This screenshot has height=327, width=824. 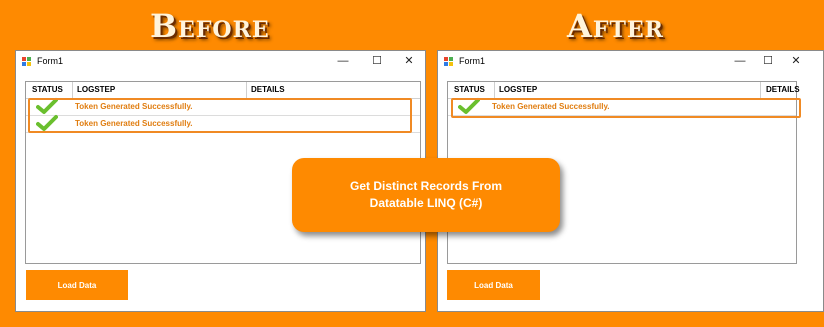 What do you see at coordinates (615, 26) in the screenshot?
I see `after-heading: After` at bounding box center [615, 26].